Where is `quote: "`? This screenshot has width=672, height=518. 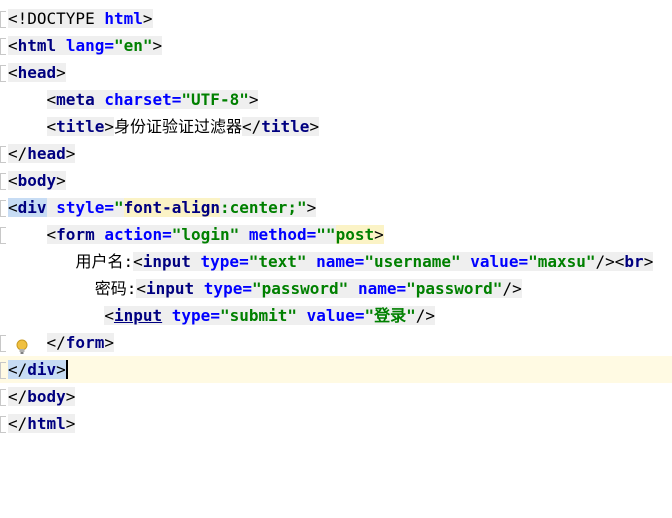 quote: " is located at coordinates (118, 207).